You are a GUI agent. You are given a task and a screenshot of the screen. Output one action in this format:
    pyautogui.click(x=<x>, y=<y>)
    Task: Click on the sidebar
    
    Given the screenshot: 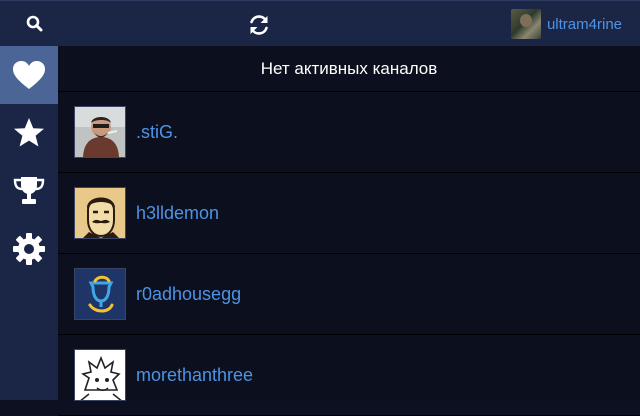 What is the action you would take?
    pyautogui.click(x=29, y=223)
    